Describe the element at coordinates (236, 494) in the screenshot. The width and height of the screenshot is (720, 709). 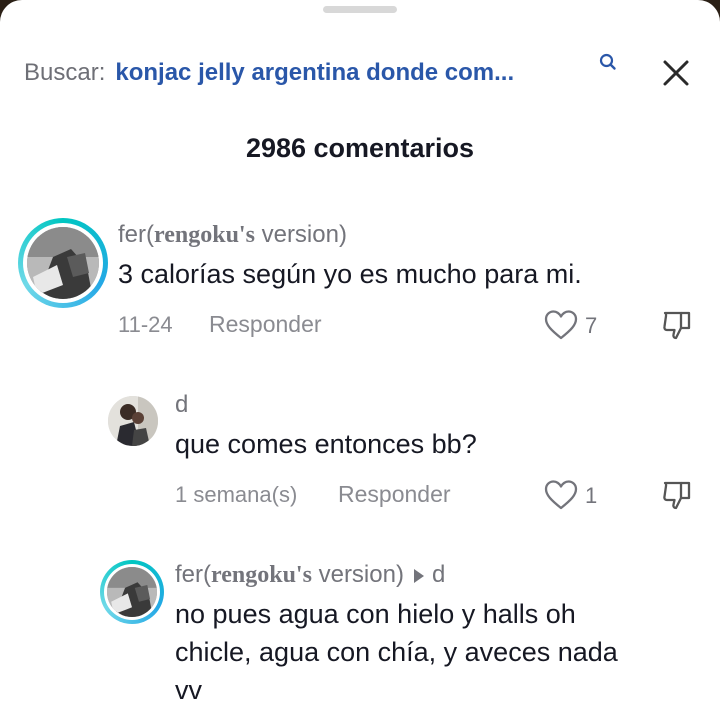
I see `comment-date: 1 semana(s)` at that location.